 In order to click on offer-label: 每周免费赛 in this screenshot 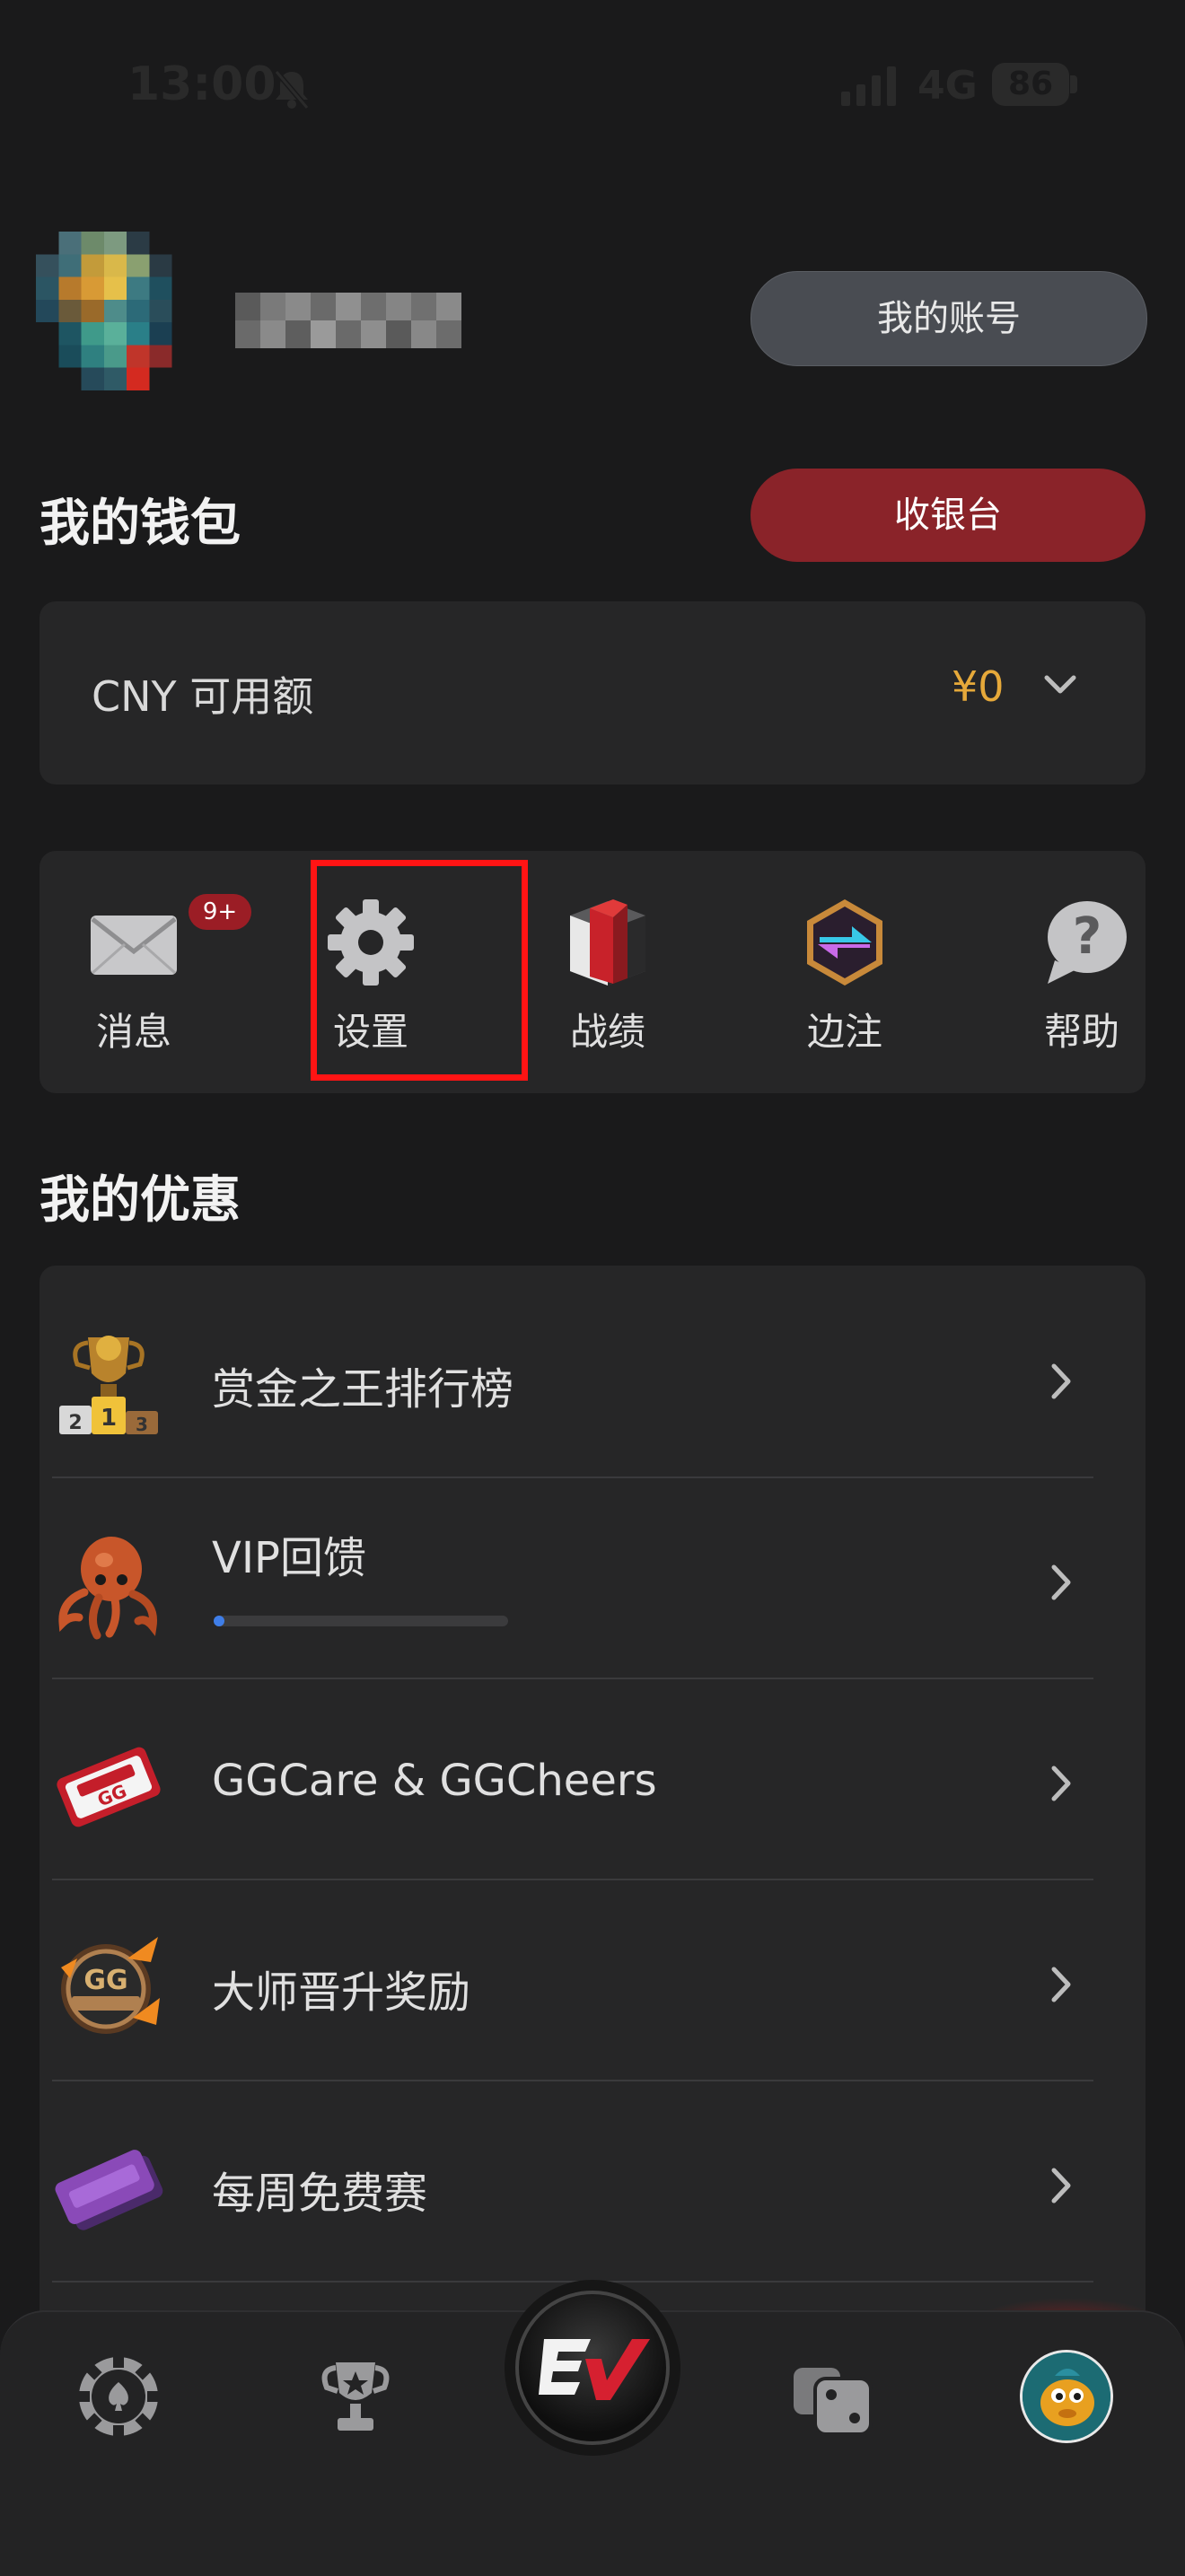, I will do `click(320, 2194)`.